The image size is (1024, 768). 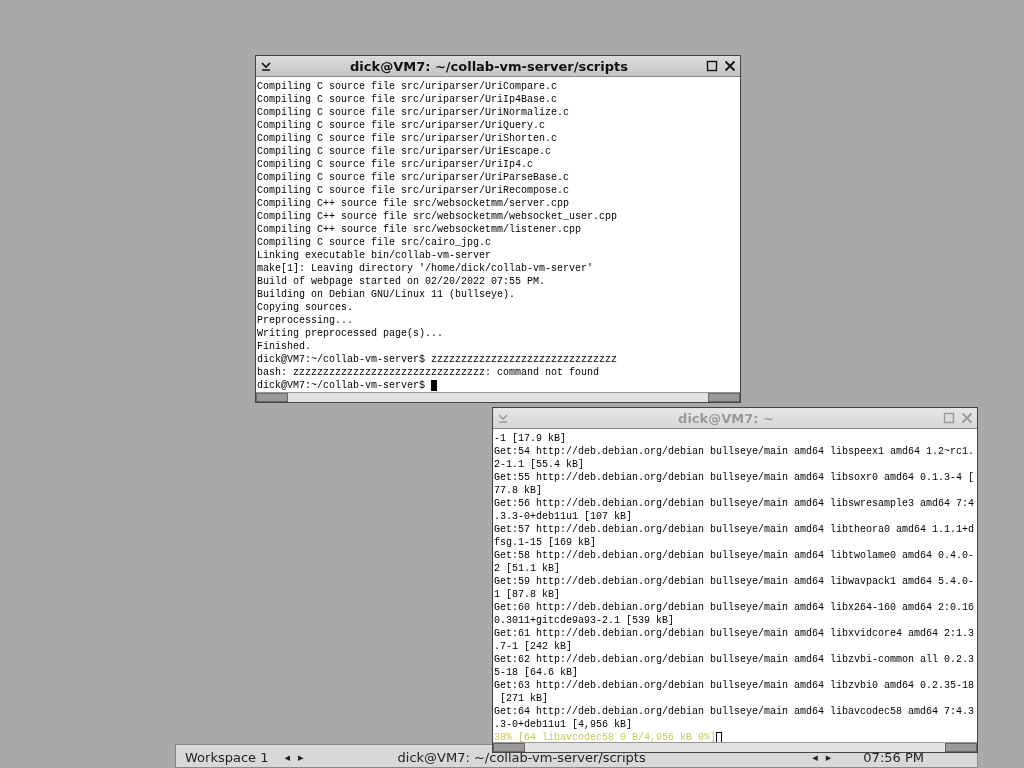 What do you see at coordinates (227, 757) in the screenshot?
I see `workspace-label: Workspace 1` at bounding box center [227, 757].